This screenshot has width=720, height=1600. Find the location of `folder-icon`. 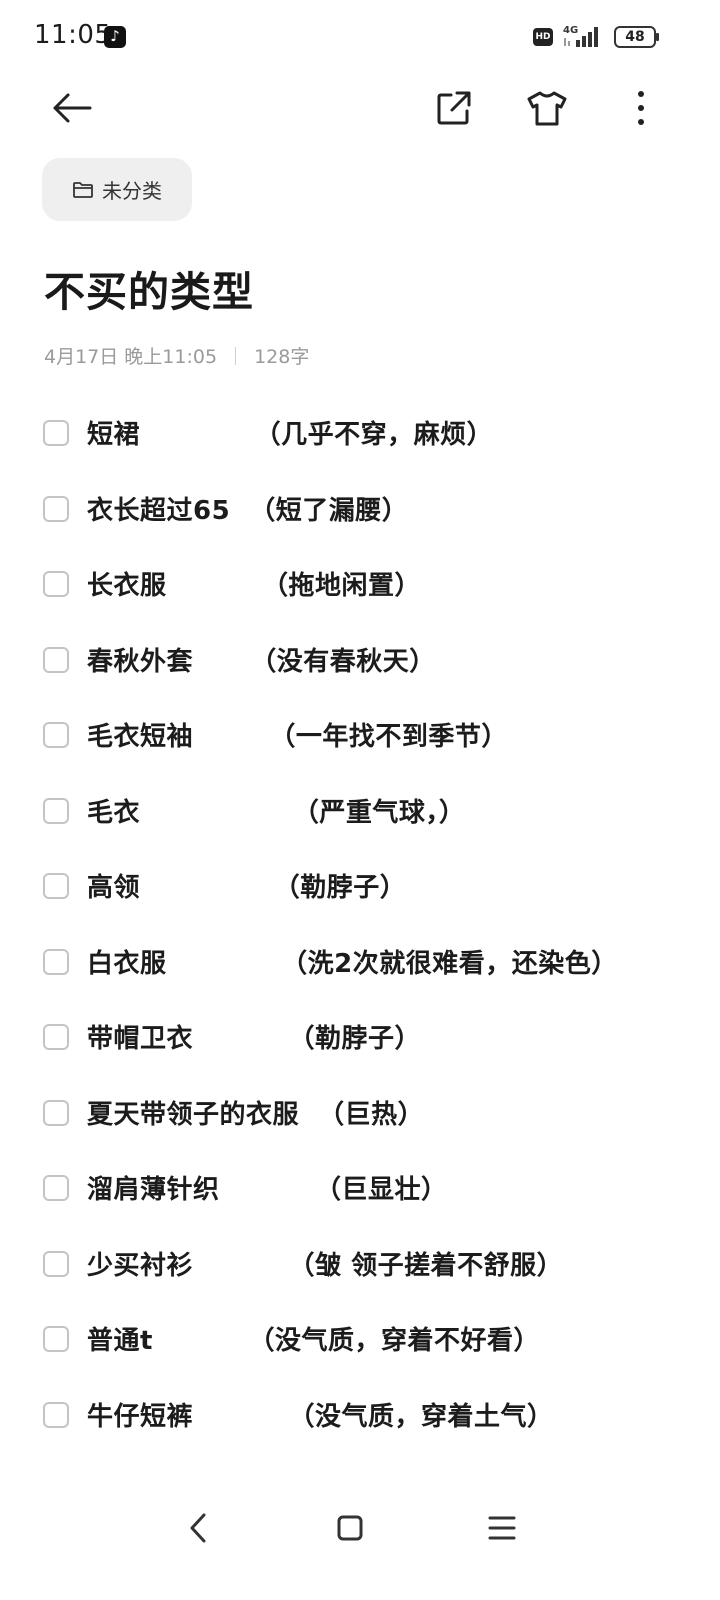

folder-icon is located at coordinates (83, 189).